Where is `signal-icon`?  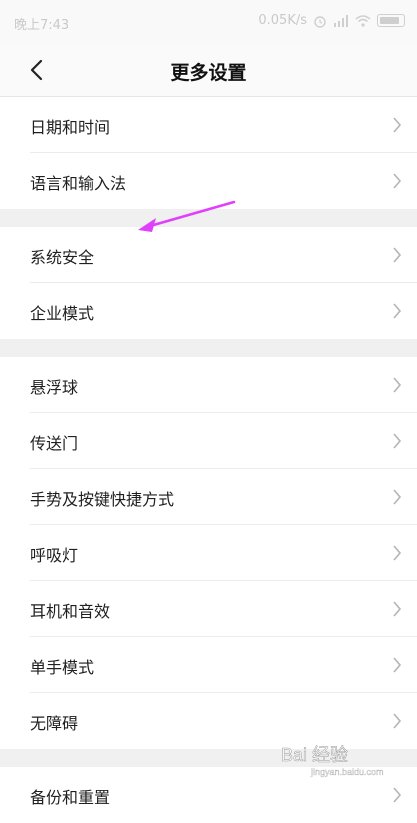
signal-icon is located at coordinates (341, 20).